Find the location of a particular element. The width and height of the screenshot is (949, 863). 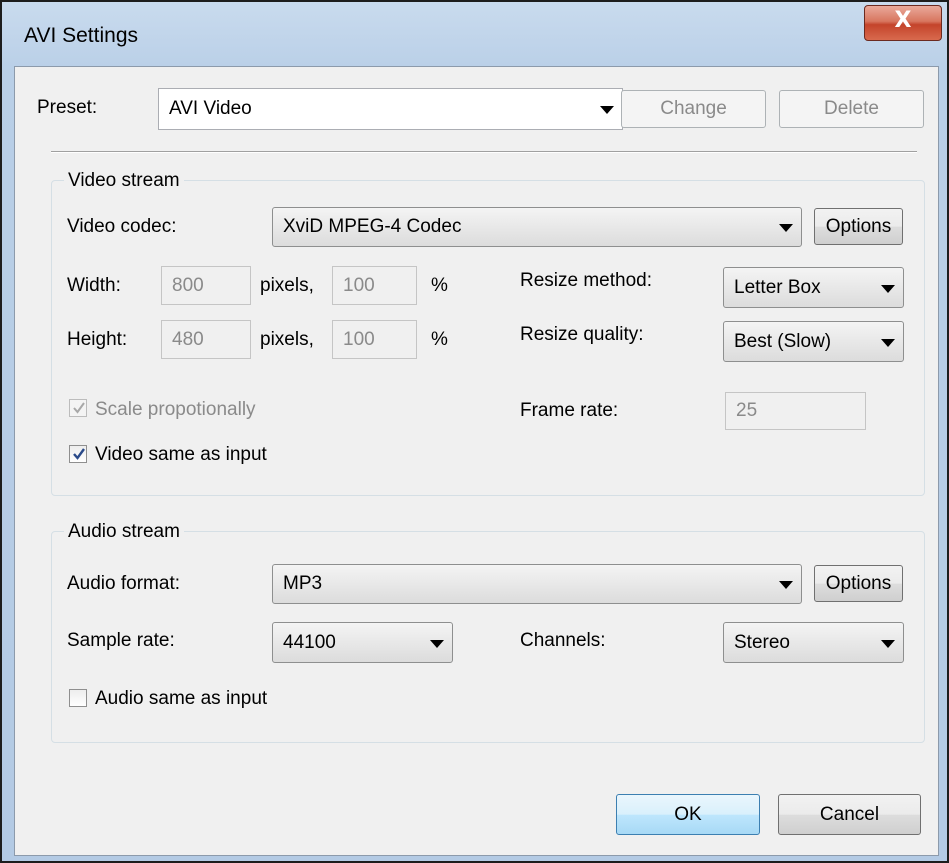

audio-stream-title: Audio stream is located at coordinates (124, 532).